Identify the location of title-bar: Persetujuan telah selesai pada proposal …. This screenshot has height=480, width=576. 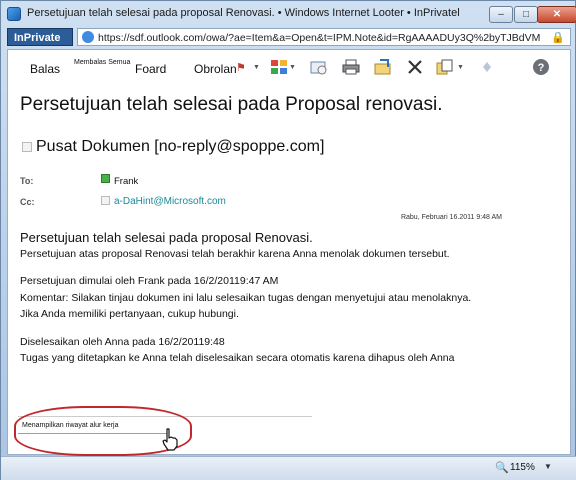
(288, 14).